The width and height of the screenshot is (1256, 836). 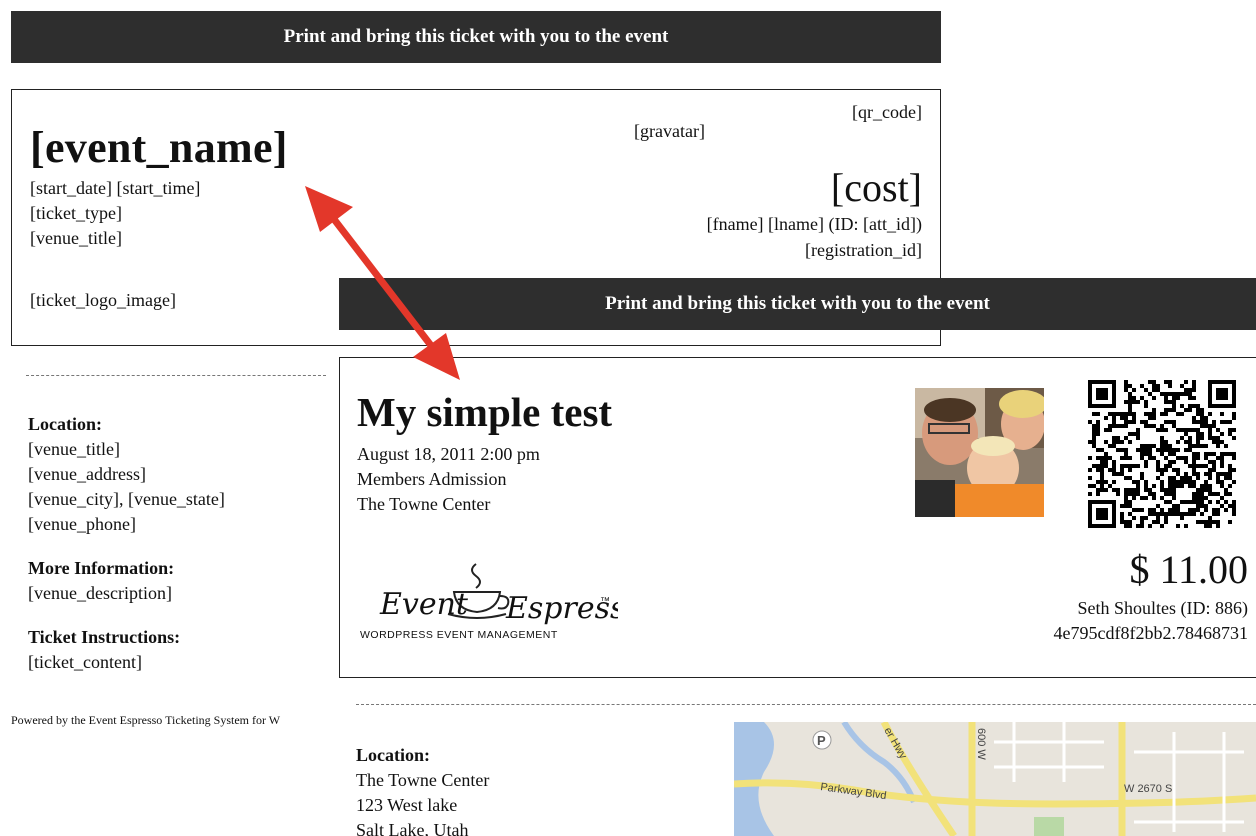 What do you see at coordinates (104, 637) in the screenshot?
I see `template-instructions-heading: Ticket Instructions:` at bounding box center [104, 637].